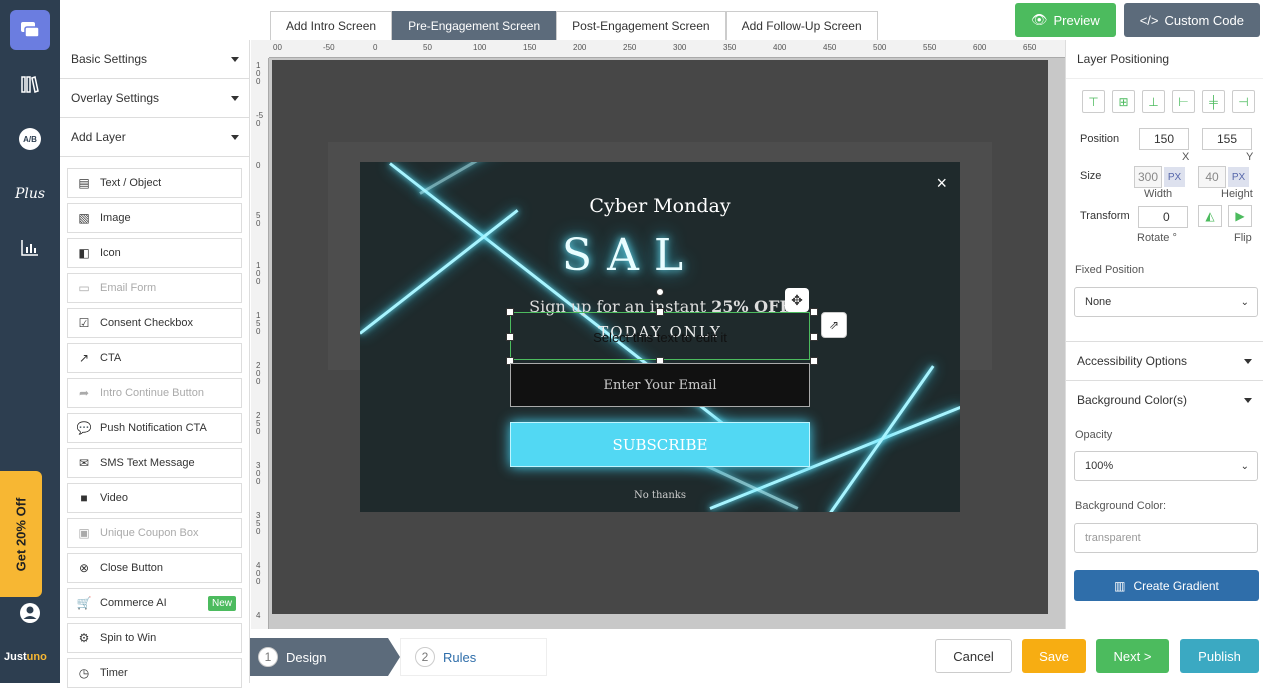  I want to click on layer-item-sms-text-message: ✉ SMS Text Message, so click(154, 463).